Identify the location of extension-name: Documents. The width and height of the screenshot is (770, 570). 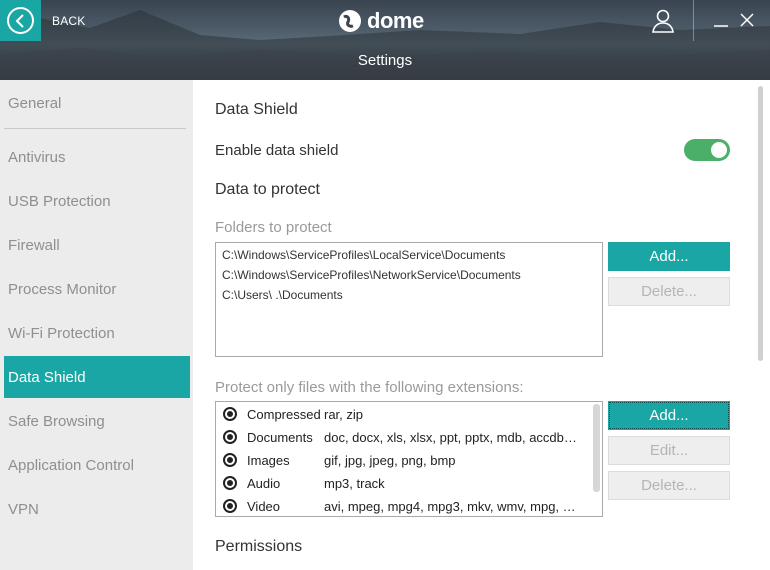
(280, 437).